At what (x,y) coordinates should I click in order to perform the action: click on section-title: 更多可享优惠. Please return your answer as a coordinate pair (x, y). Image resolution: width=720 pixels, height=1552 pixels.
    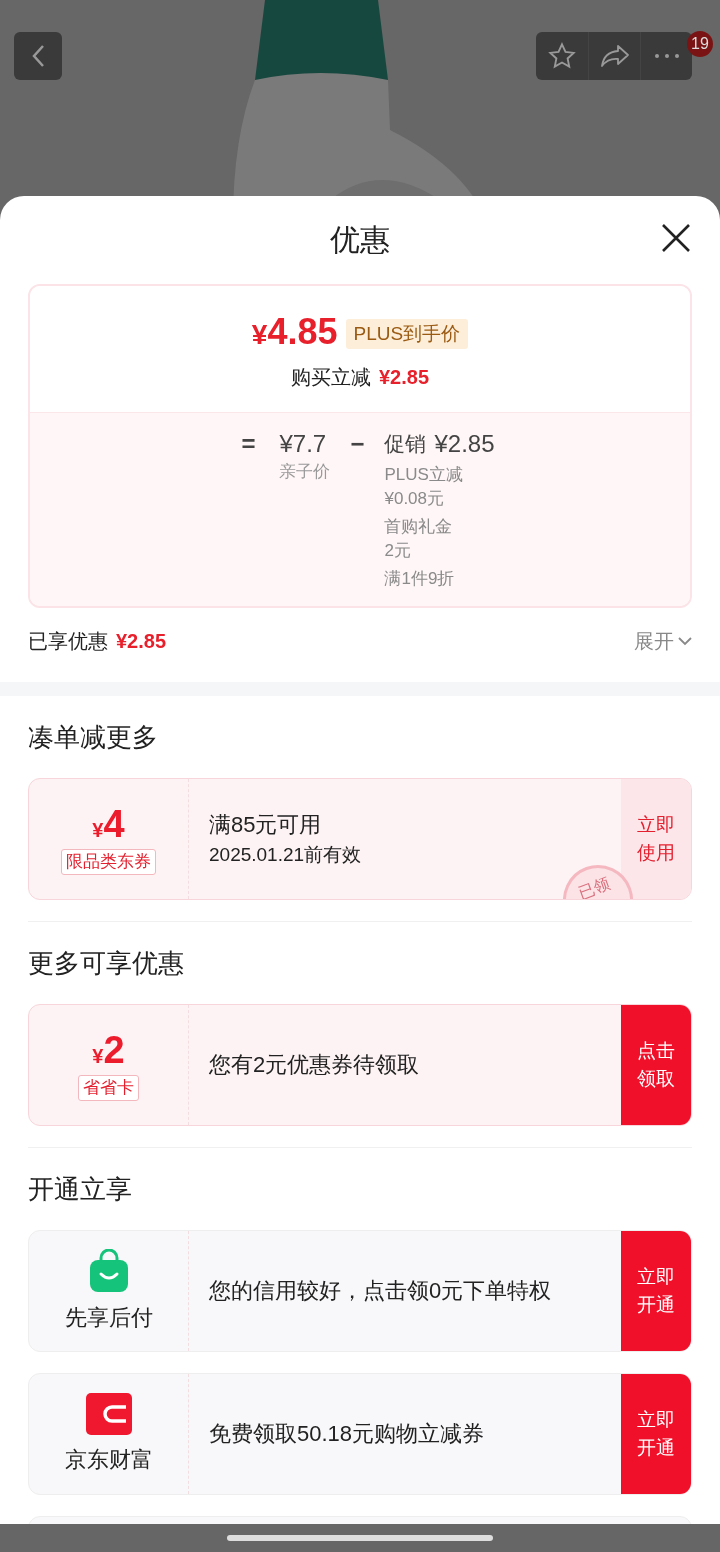
    Looking at the image, I should click on (106, 963).